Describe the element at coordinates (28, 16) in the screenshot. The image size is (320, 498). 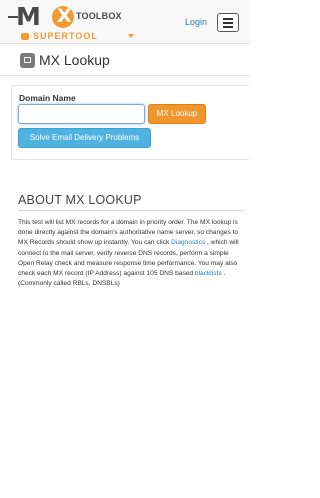
I see `logo-mx-text: M` at that location.